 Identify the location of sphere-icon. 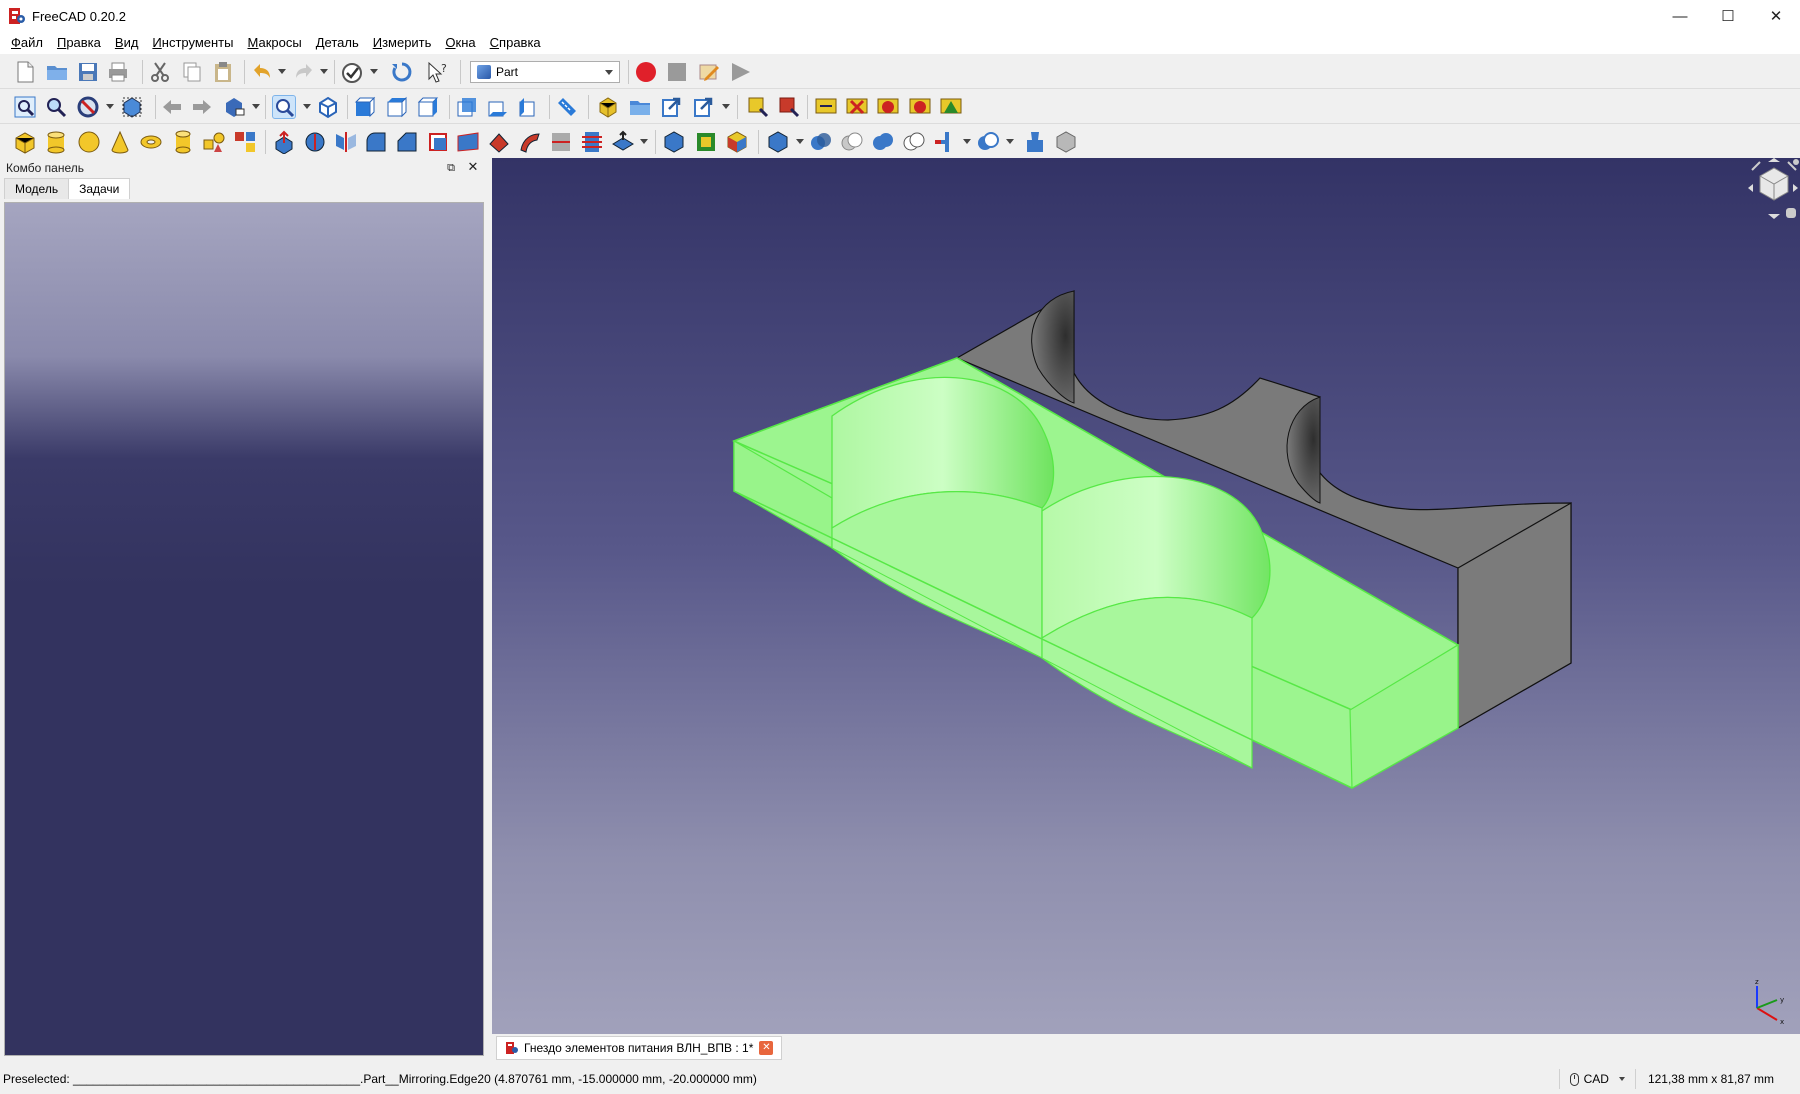
(89, 142).